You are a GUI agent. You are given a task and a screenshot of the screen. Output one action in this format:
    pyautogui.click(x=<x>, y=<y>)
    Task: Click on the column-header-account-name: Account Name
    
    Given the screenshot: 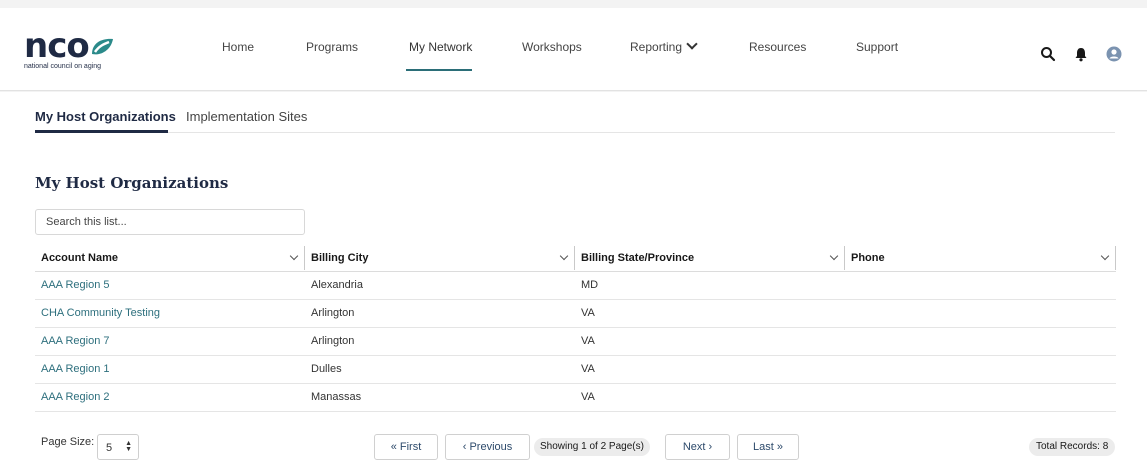 What is the action you would take?
    pyautogui.click(x=170, y=258)
    